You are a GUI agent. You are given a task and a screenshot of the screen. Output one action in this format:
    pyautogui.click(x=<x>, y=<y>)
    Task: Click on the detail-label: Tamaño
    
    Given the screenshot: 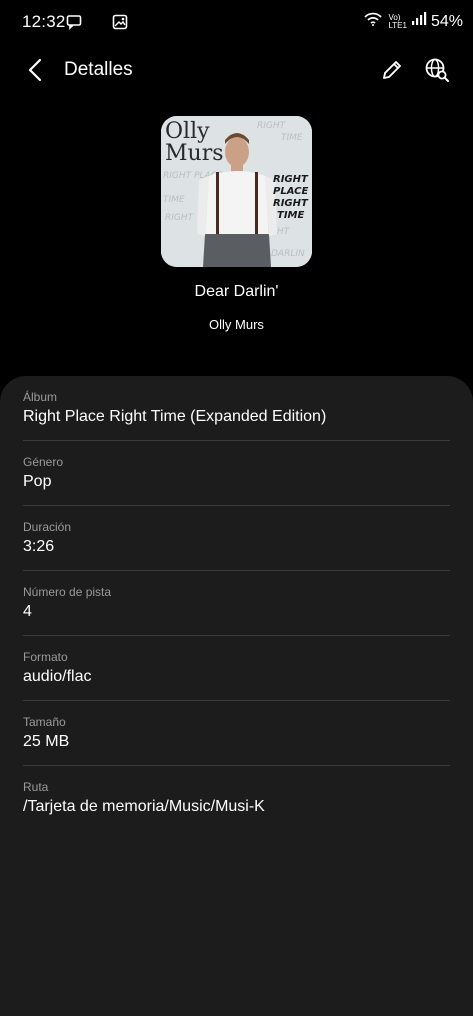 What is the action you would take?
    pyautogui.click(x=44, y=722)
    